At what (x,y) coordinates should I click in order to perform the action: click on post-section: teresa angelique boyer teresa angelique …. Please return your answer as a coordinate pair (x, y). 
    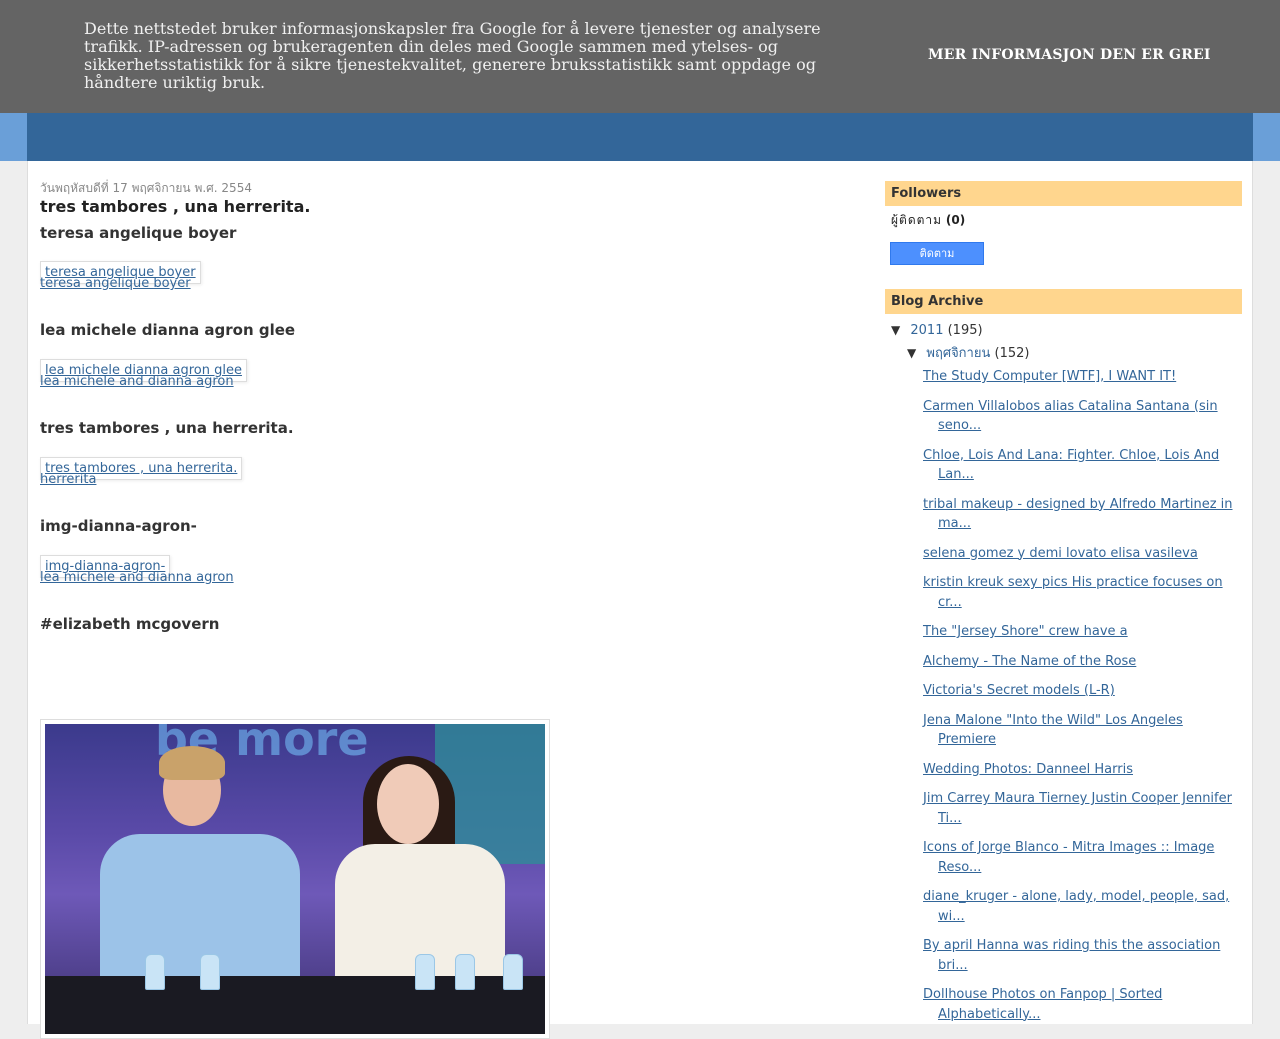
    Looking at the image, I should click on (440, 267).